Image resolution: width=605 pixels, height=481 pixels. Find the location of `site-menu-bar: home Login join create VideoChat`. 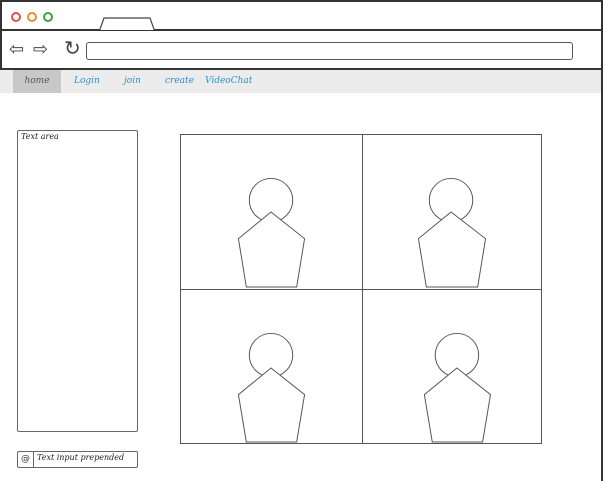

site-menu-bar: home Login join create VideoChat is located at coordinates (300, 81).